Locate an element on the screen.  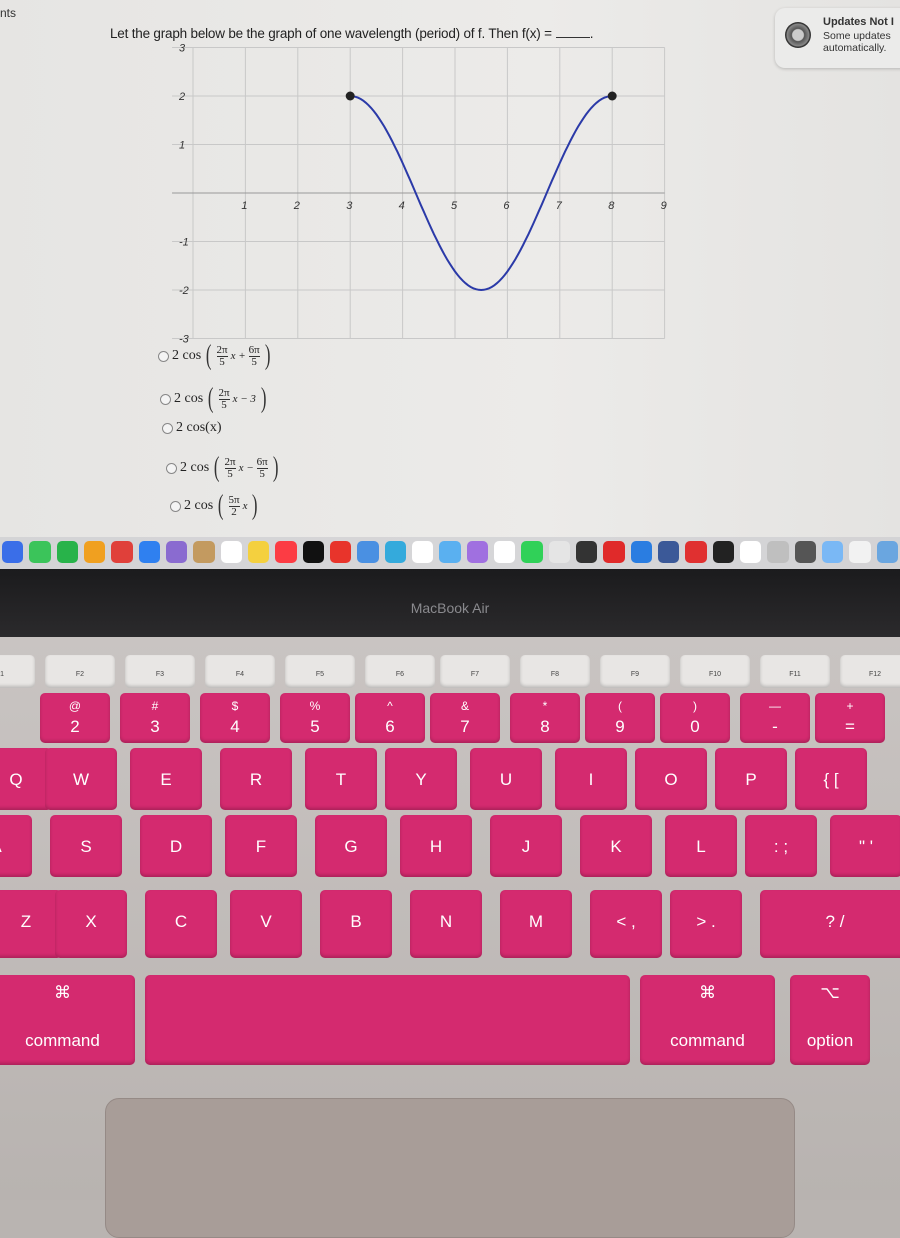
letter-key: L is located at coordinates (701, 846).